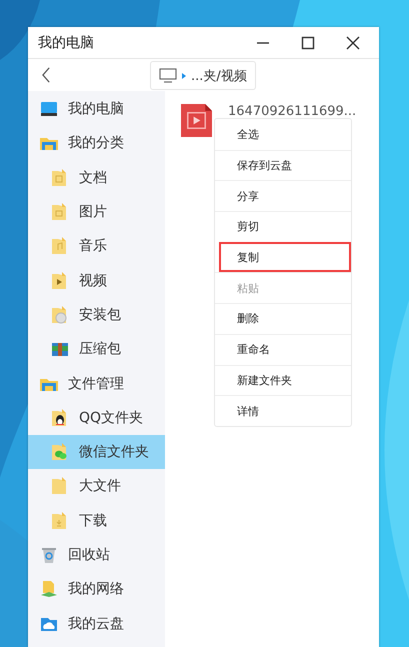 This screenshot has height=647, width=409. I want to click on menu-item: 新建文件夹, so click(283, 380).